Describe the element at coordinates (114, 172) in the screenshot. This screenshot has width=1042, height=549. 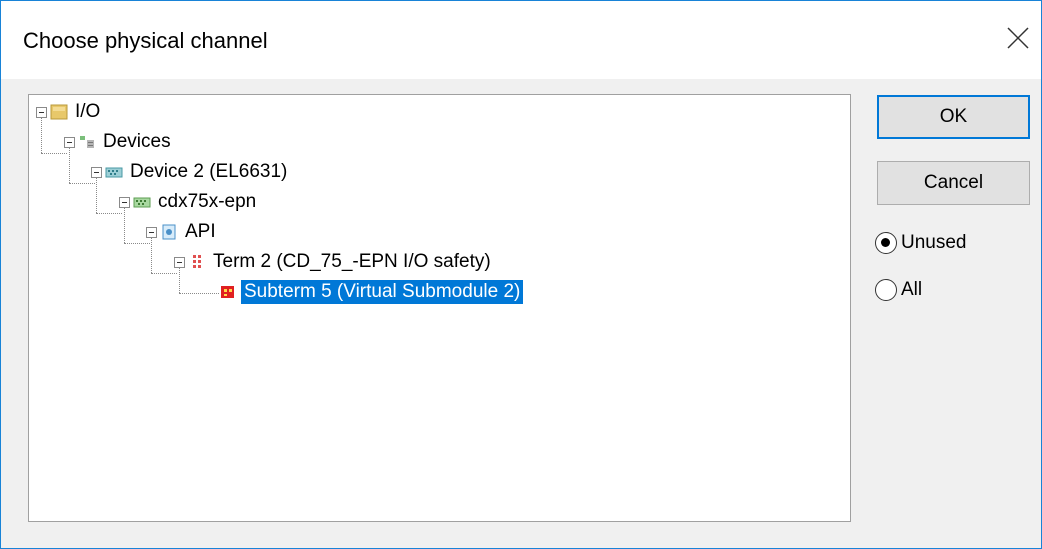
I see `ethernet-device-icon` at that location.